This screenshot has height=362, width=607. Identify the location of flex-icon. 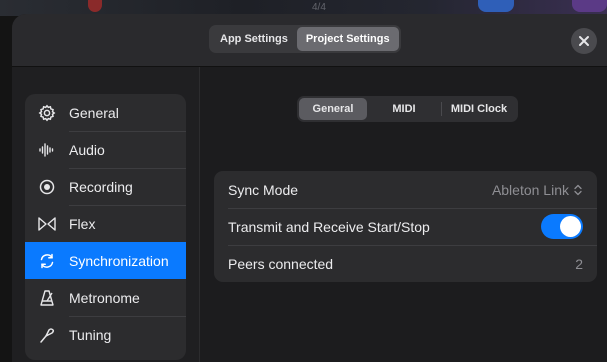
(47, 224).